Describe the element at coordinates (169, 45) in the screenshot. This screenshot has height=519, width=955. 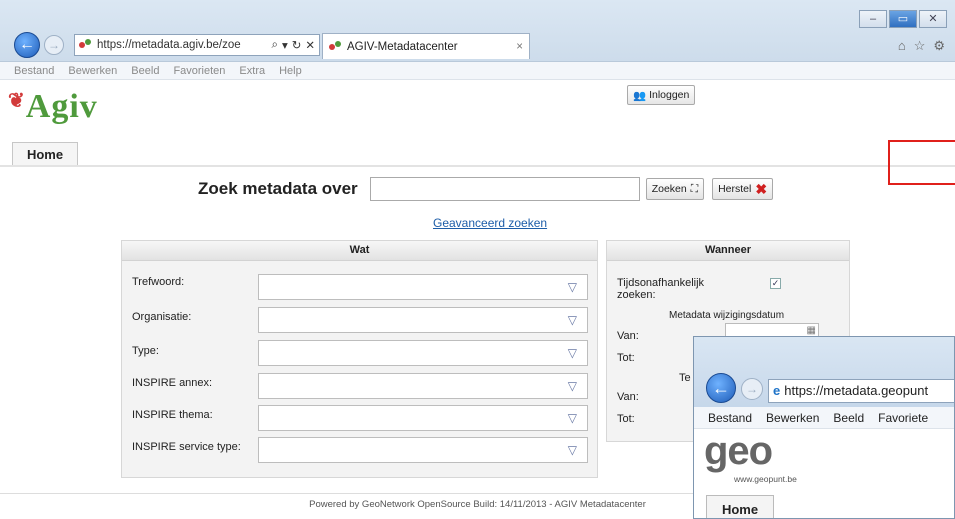
I see `address-url: https://metadata.agiv.be/zoe` at that location.